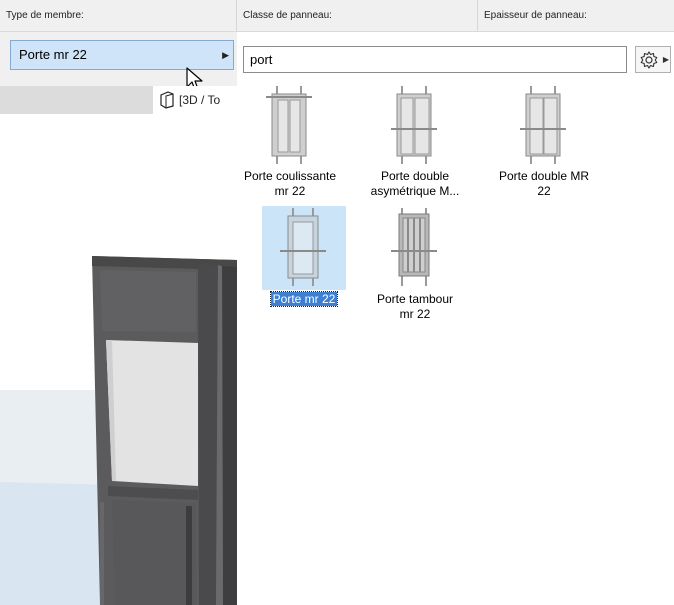 This screenshot has width=674, height=605. Describe the element at coordinates (200, 100) in the screenshot. I see `view-tab-label: [3D / To` at that location.